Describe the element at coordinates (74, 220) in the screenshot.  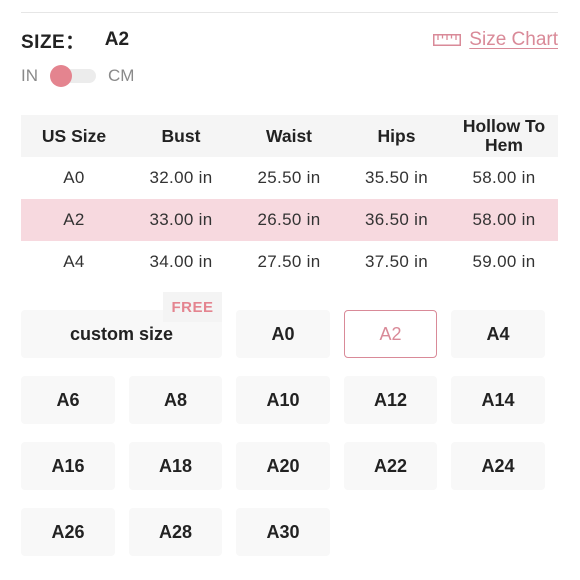
I see `cell-size: A2` at that location.